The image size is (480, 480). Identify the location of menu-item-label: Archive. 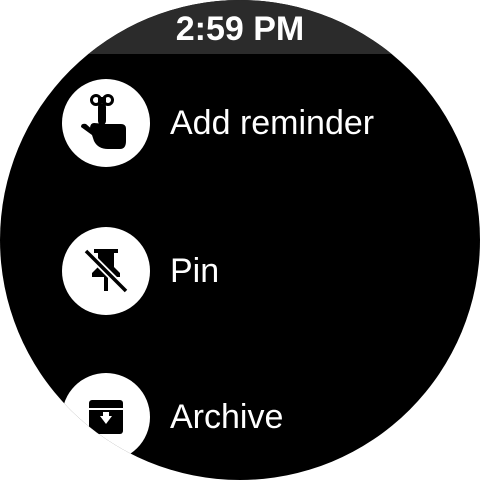
(227, 417).